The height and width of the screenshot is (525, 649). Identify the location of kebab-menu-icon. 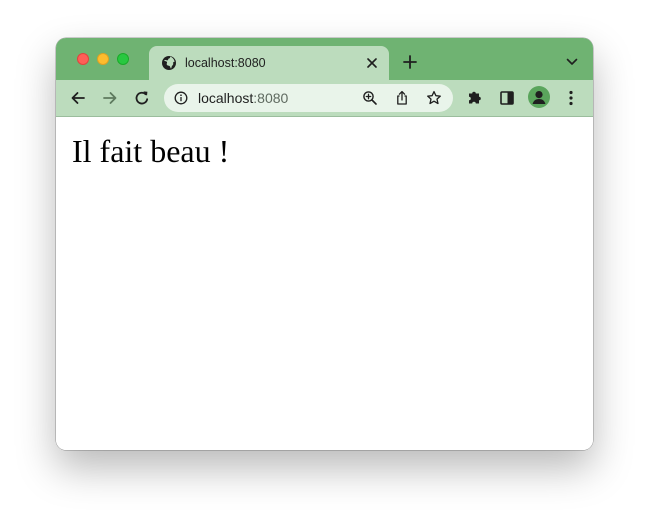
(571, 98).